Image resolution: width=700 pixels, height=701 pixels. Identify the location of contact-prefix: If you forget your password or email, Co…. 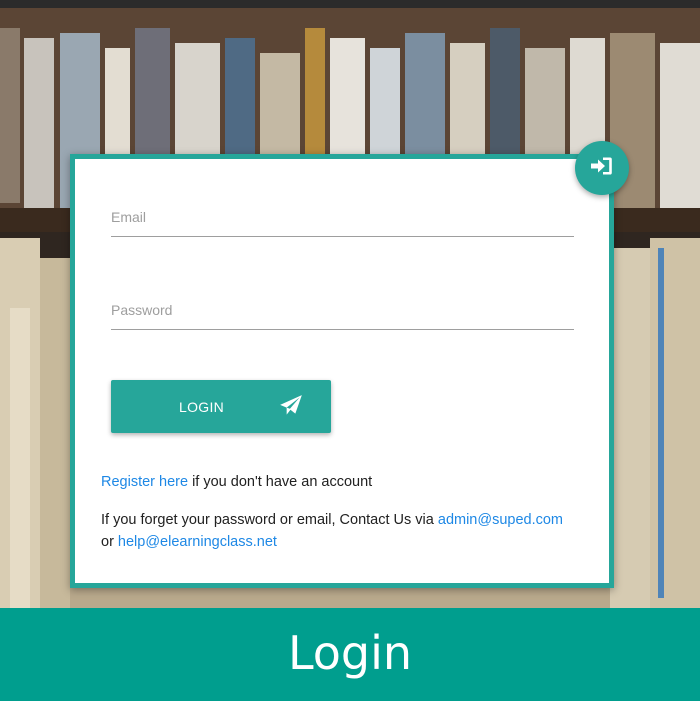
(269, 520).